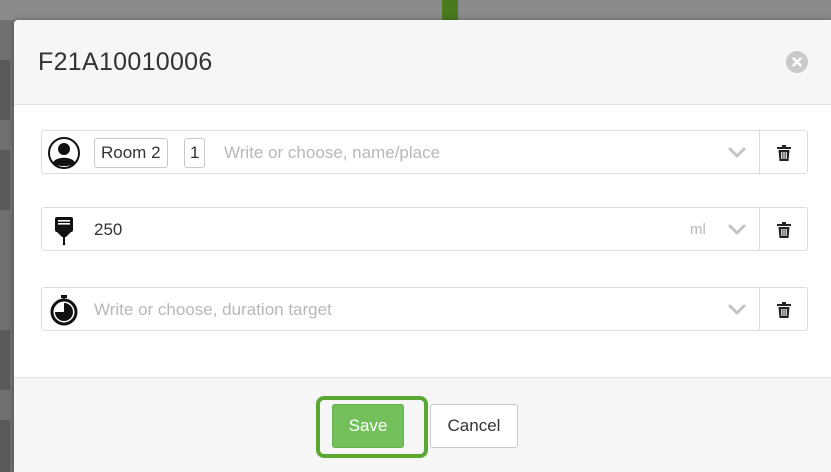 The height and width of the screenshot is (472, 831). I want to click on volume-field: ml, so click(400, 229).